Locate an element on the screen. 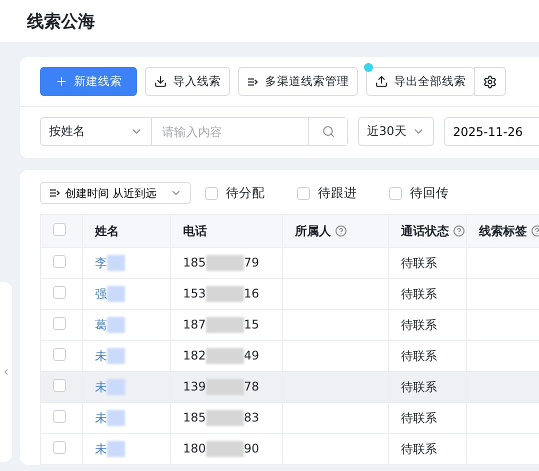 This screenshot has height=471, width=539. phone-prefix: 153 is located at coordinates (194, 293).